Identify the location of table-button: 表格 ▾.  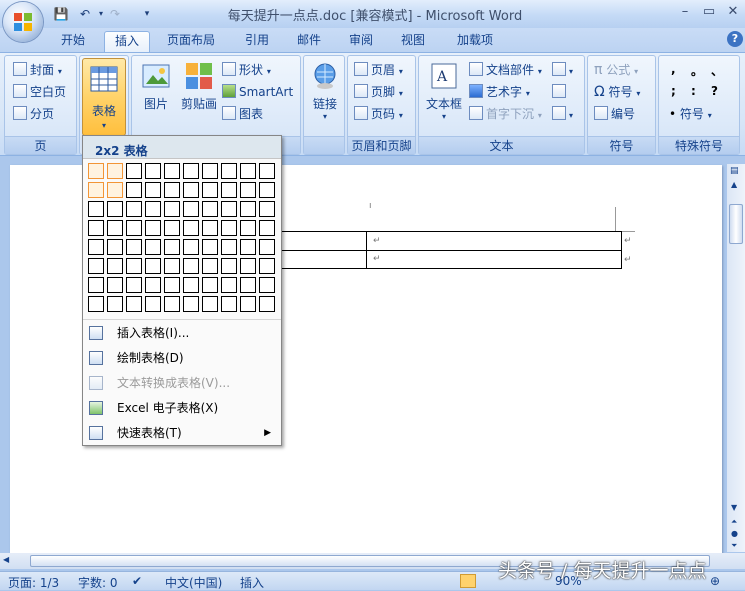
(104, 97).